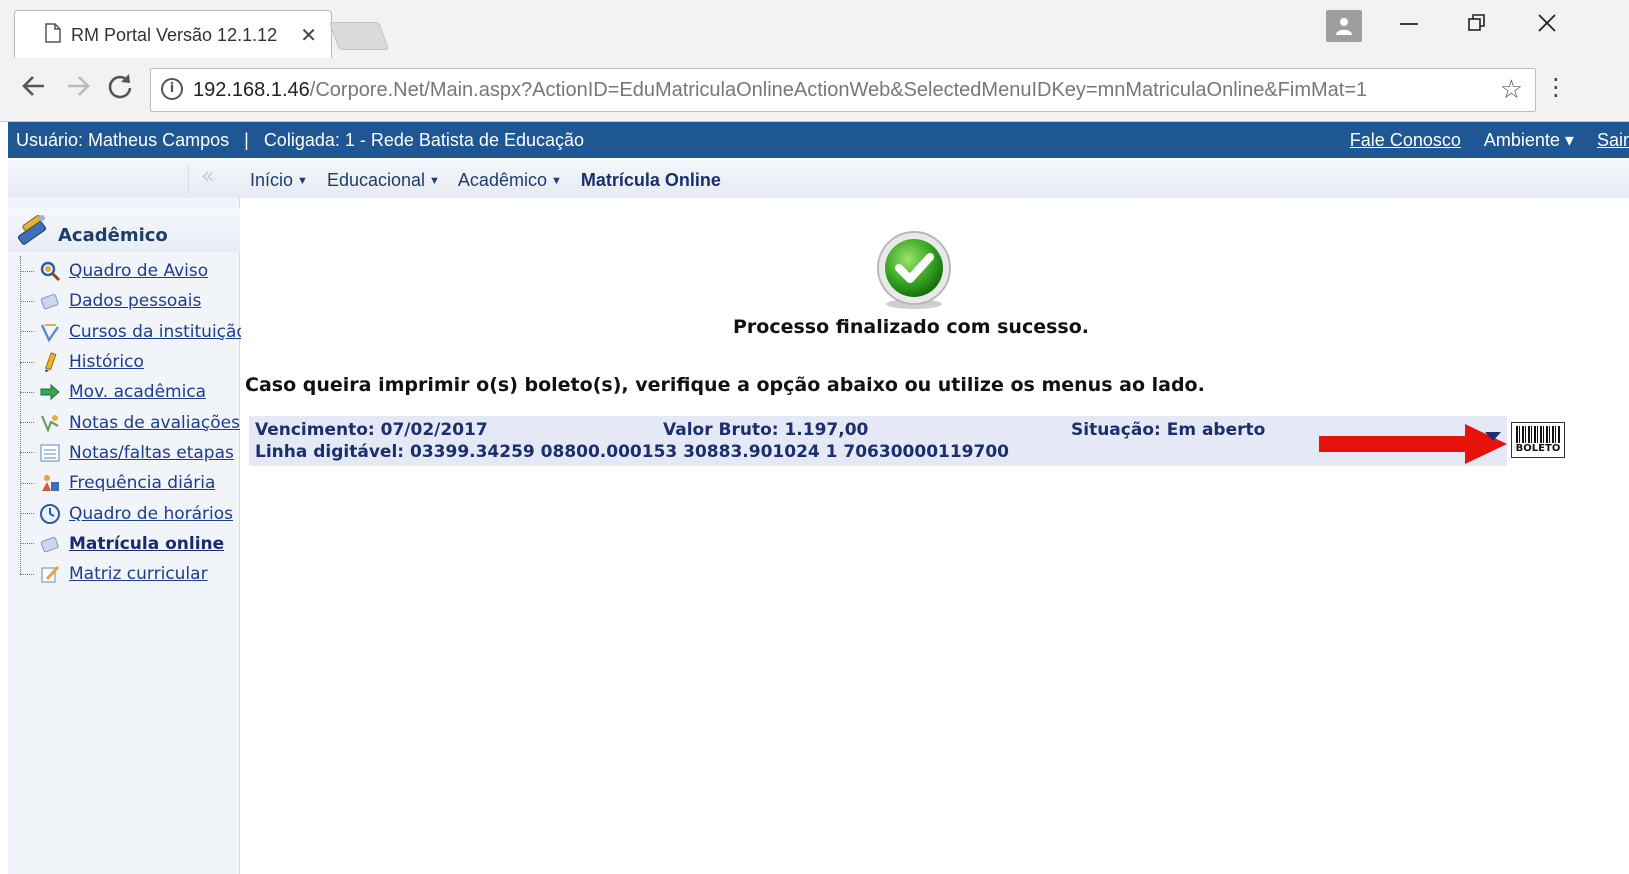 The image size is (1629, 874). What do you see at coordinates (766, 430) in the screenshot?
I see `boleto-valor-bruto: Valor Bruto: 1.197,00` at bounding box center [766, 430].